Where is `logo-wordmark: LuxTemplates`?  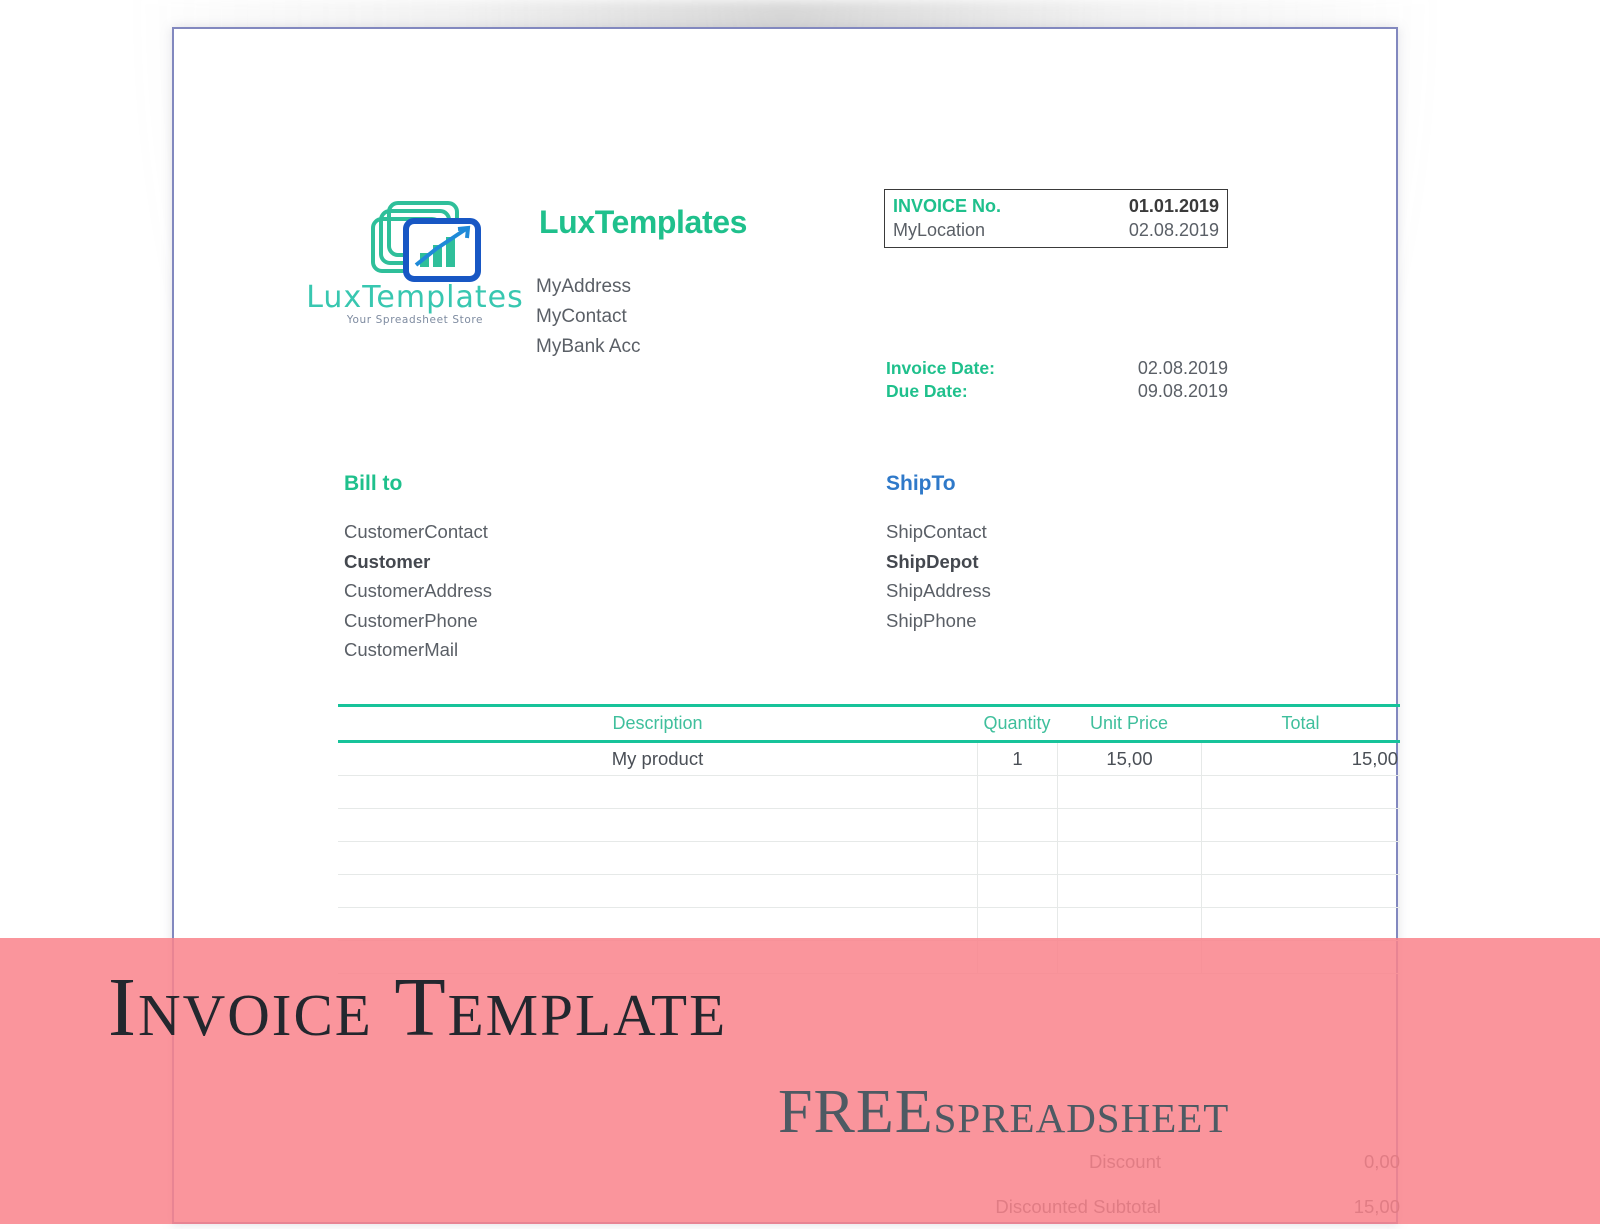 logo-wordmark: LuxTemplates is located at coordinates (415, 297).